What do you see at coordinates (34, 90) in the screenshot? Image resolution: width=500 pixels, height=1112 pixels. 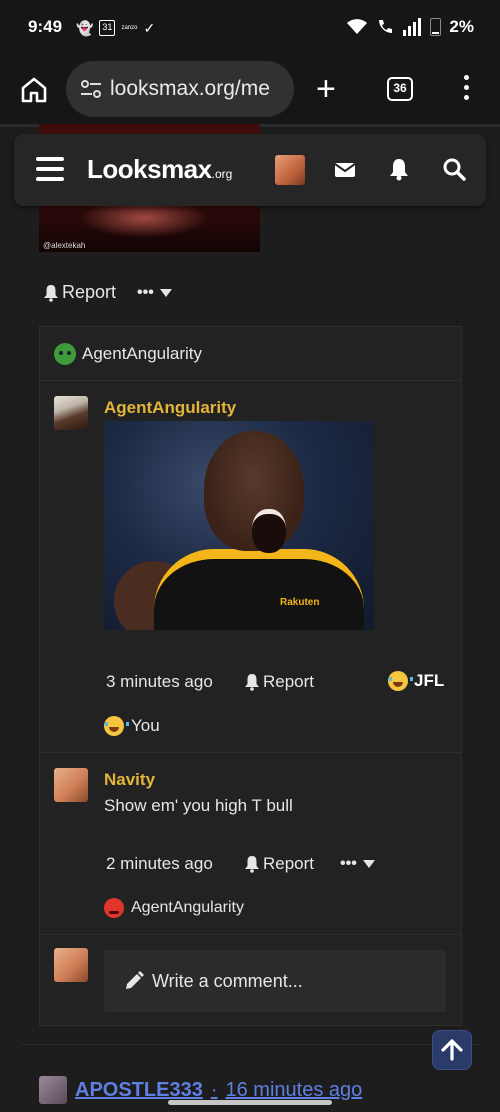 I see `home-icon` at bounding box center [34, 90].